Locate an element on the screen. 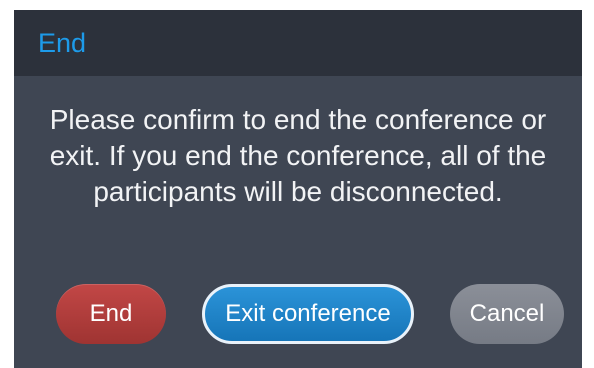  end-button: End is located at coordinates (111, 314).